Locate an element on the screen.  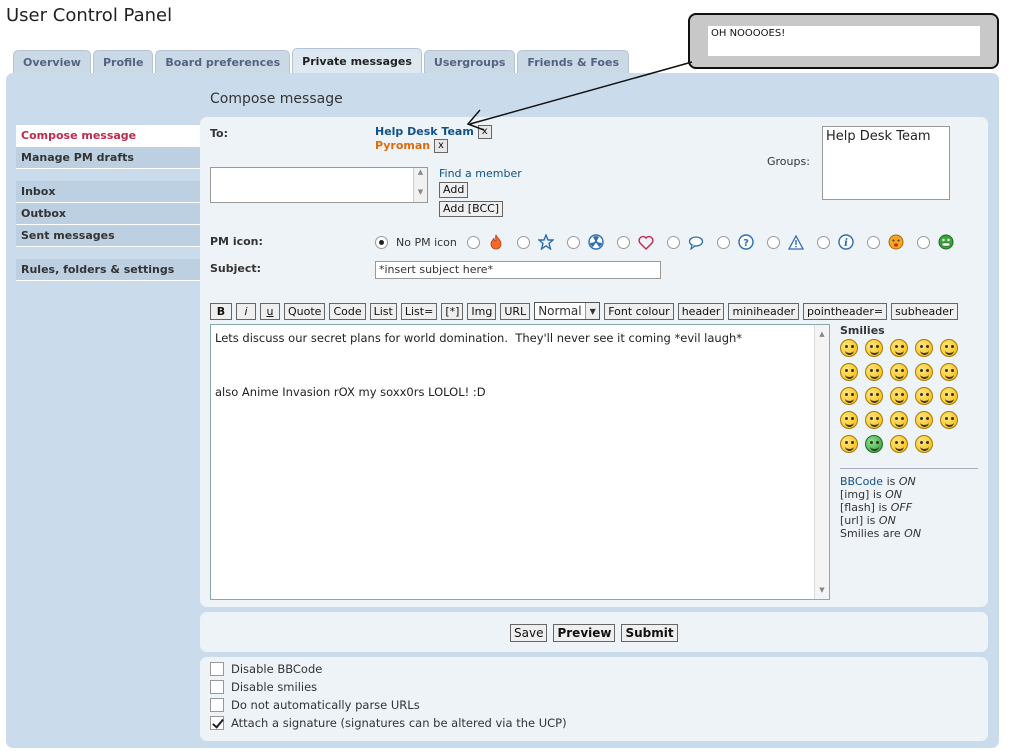
list-button: List is located at coordinates (383, 311).